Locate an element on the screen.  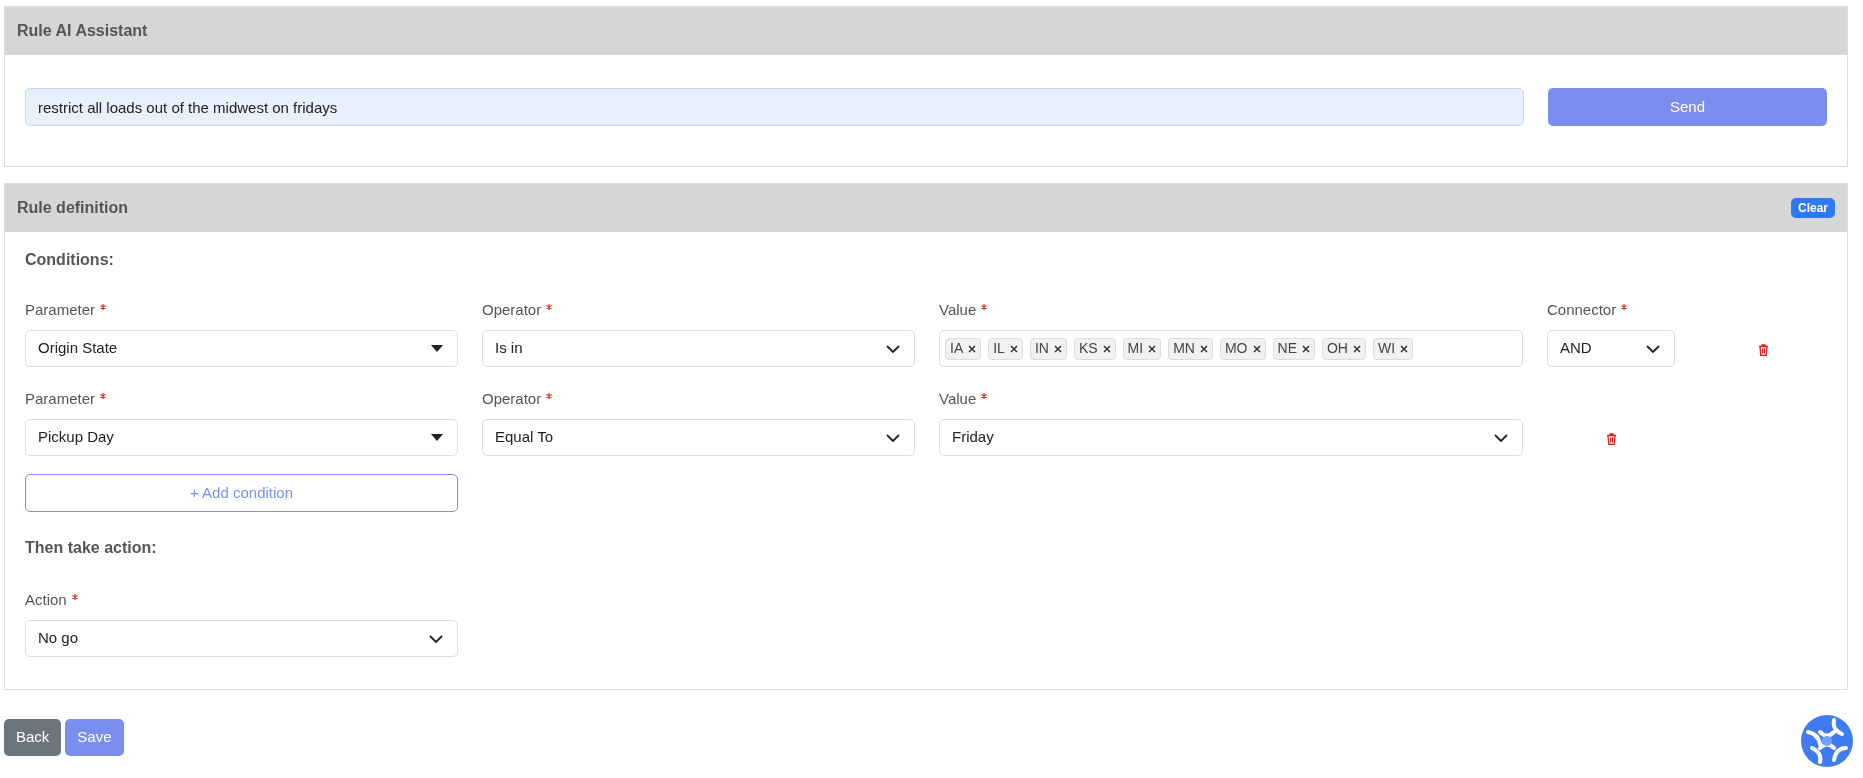
tag-input: IA IL IN KS MI MN MO NE OH WI is located at coordinates (1231, 348).